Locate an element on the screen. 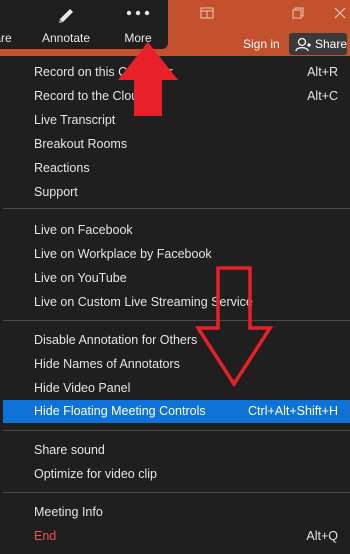  menu-item-label: Hide Names of Annotators is located at coordinates (107, 364).